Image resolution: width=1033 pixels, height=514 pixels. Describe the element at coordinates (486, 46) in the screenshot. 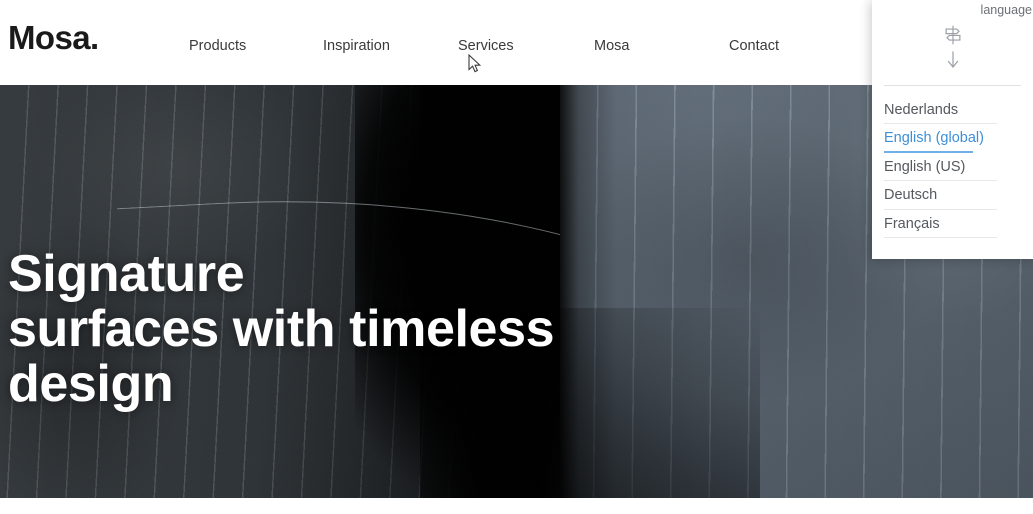

I see `nav-item-services: Services` at that location.